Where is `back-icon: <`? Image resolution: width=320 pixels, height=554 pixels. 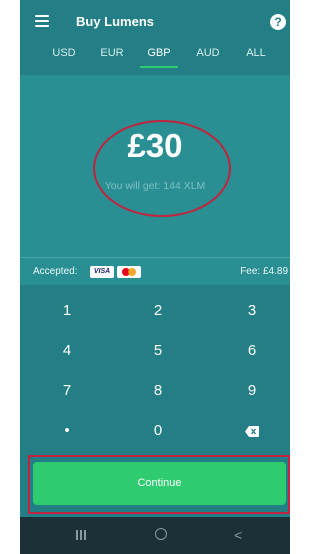 back-icon: < is located at coordinates (238, 535).